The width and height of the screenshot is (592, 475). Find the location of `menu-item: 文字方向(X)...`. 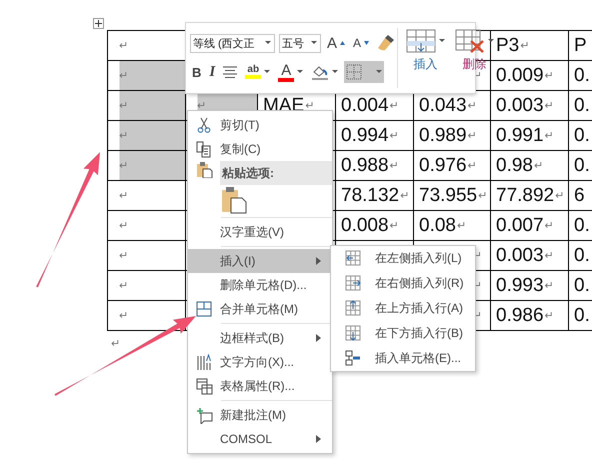

menu-item: 文字方向(X)... is located at coordinates (260, 362).